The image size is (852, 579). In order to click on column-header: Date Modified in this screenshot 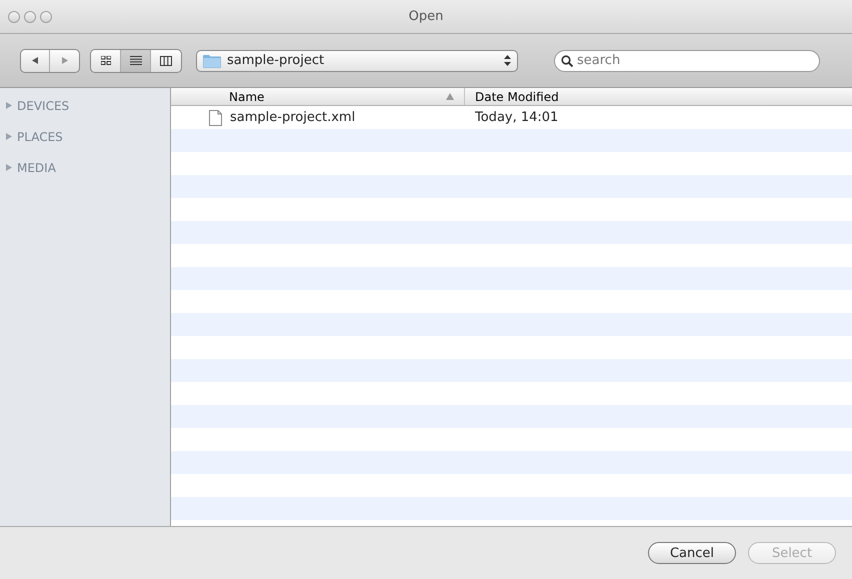, I will do `click(658, 96)`.